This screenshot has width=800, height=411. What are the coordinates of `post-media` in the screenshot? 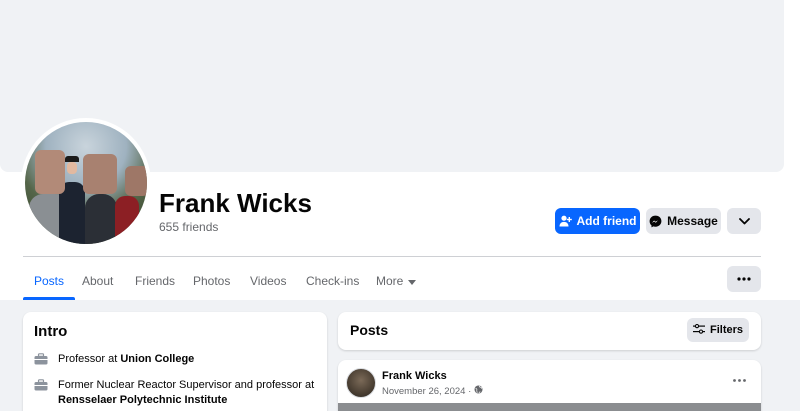 It's located at (549, 407).